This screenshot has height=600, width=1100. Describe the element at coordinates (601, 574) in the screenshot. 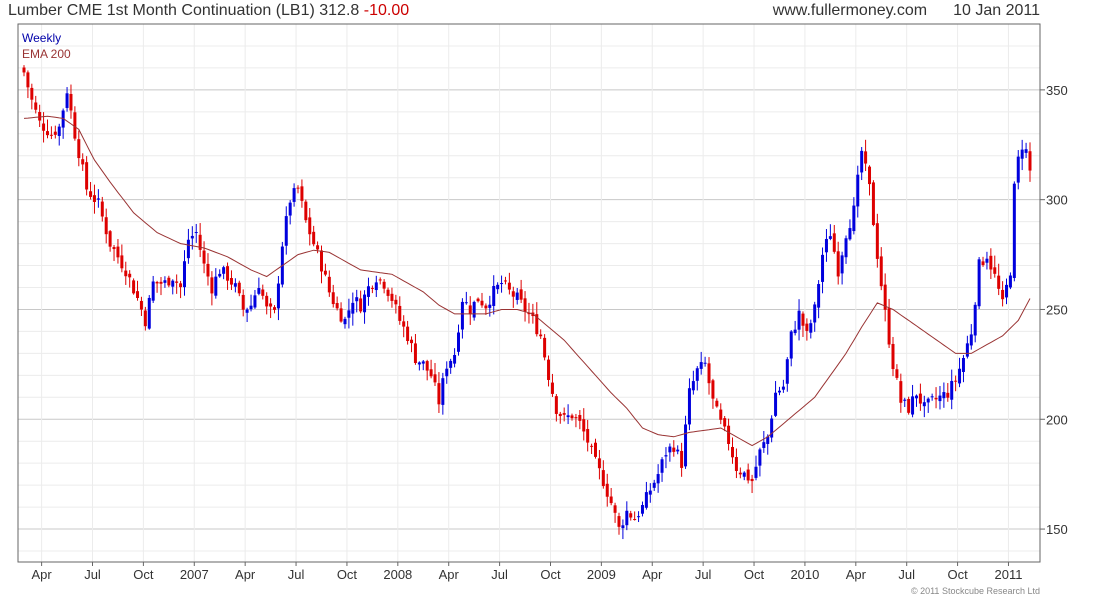

I see `x-tick-label: 2009` at that location.